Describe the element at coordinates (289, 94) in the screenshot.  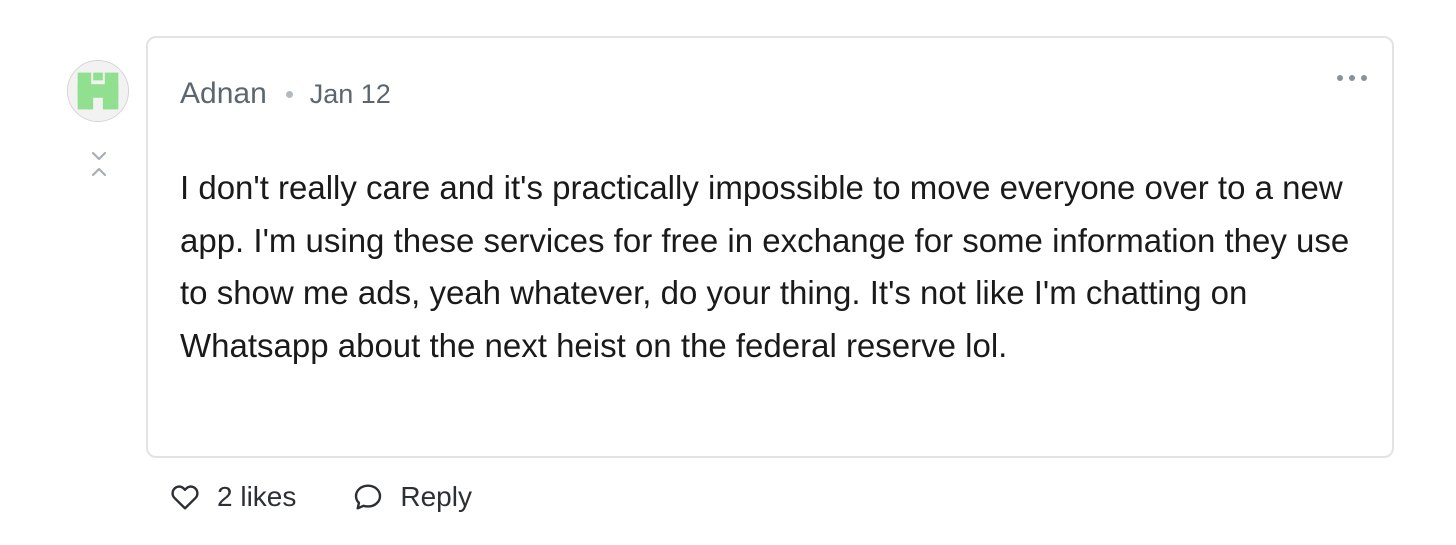
I see `meta-separator-dot` at that location.